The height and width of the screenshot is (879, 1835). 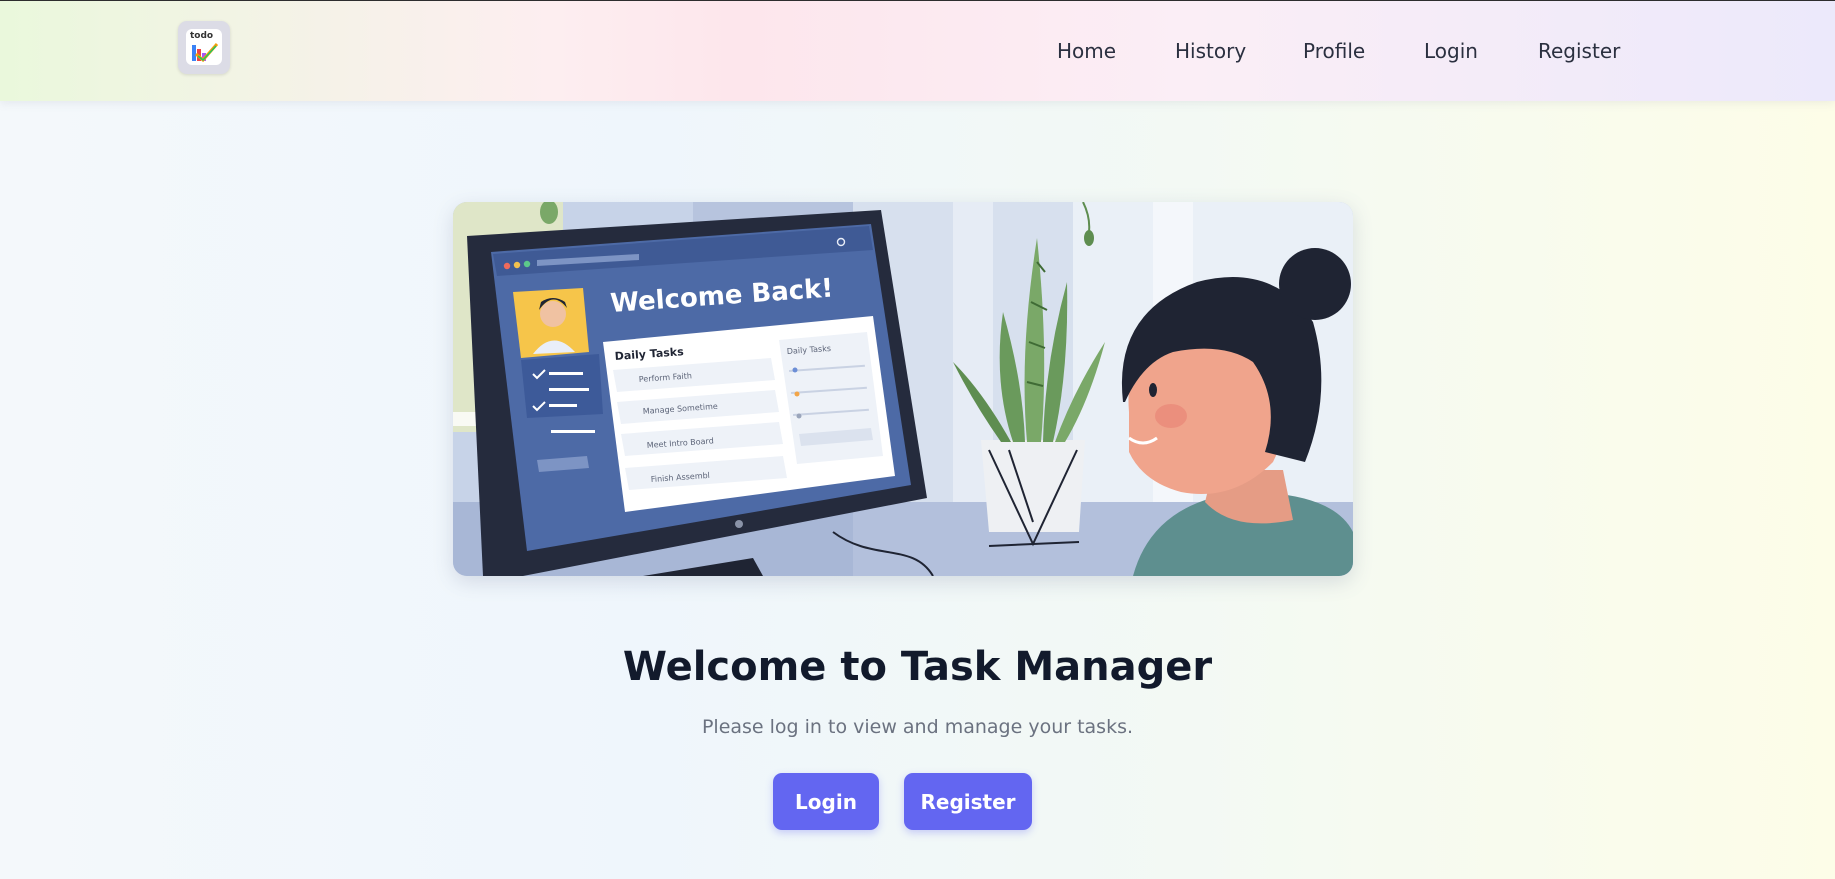 I want to click on app-logo: todo, so click(x=204, y=47).